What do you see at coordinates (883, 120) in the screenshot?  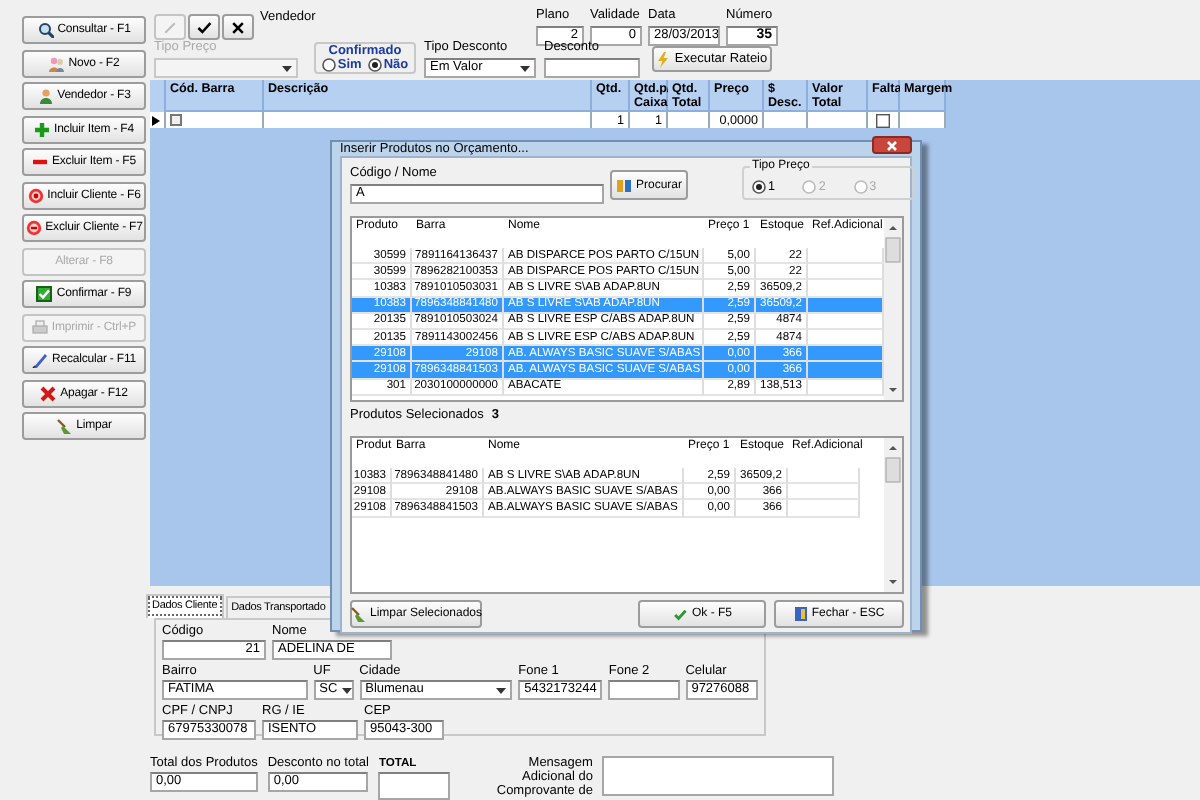 I see `checkbox` at bounding box center [883, 120].